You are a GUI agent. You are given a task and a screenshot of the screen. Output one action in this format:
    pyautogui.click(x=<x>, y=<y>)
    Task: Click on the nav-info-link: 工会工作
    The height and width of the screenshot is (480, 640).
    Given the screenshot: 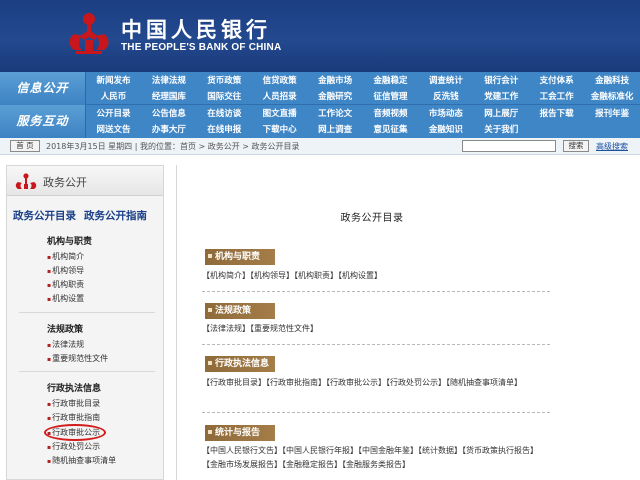 What is the action you would take?
    pyautogui.click(x=556, y=97)
    